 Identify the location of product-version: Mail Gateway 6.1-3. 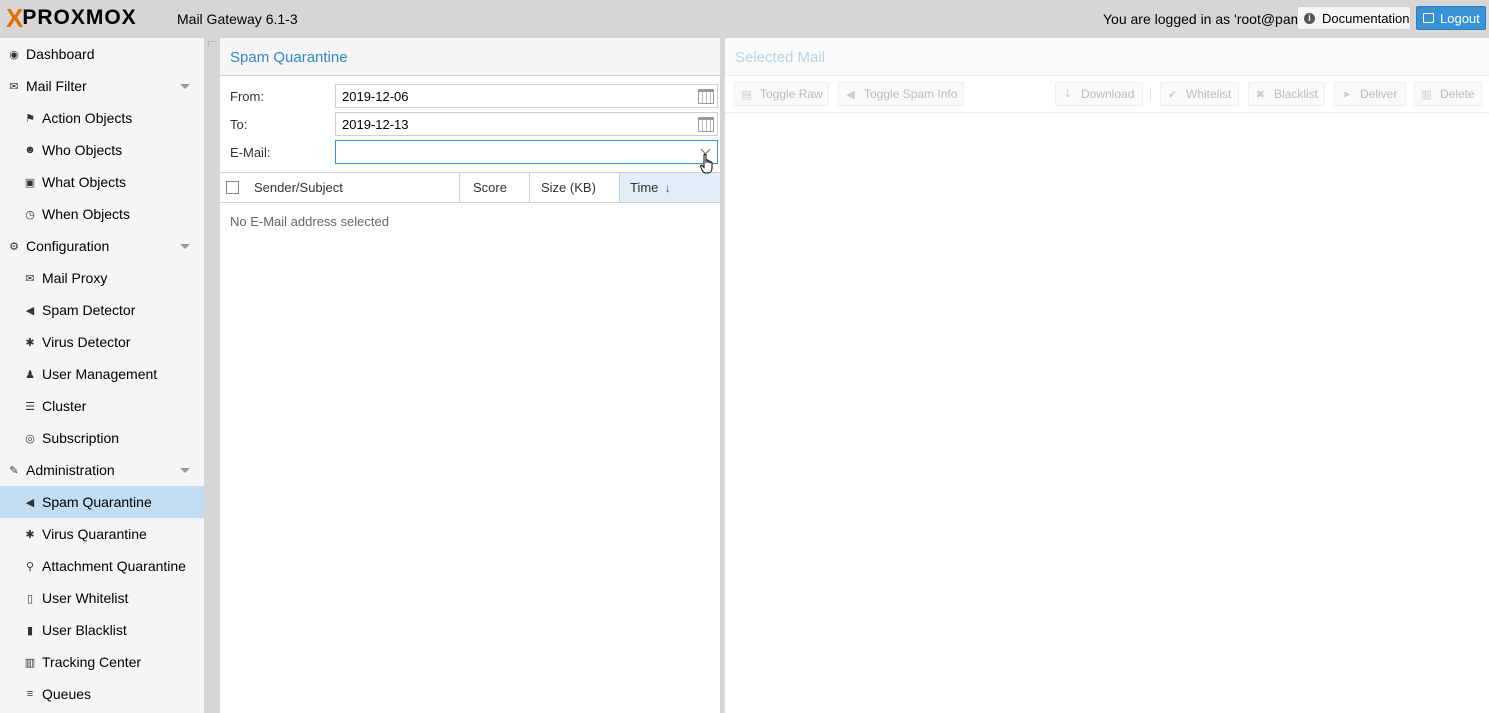
(237, 19).